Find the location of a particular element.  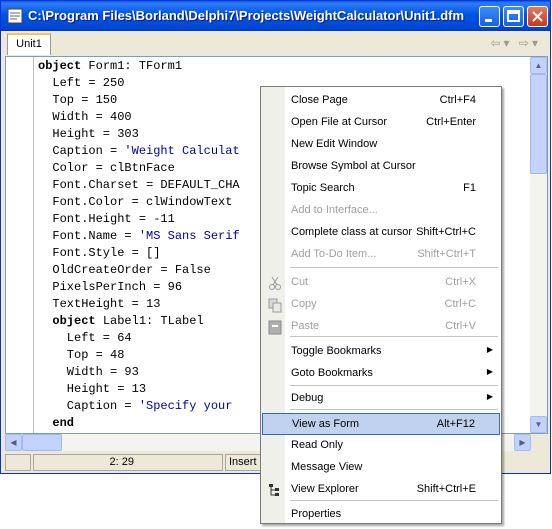

menu-item-label: View as Form is located at coordinates (326, 424).